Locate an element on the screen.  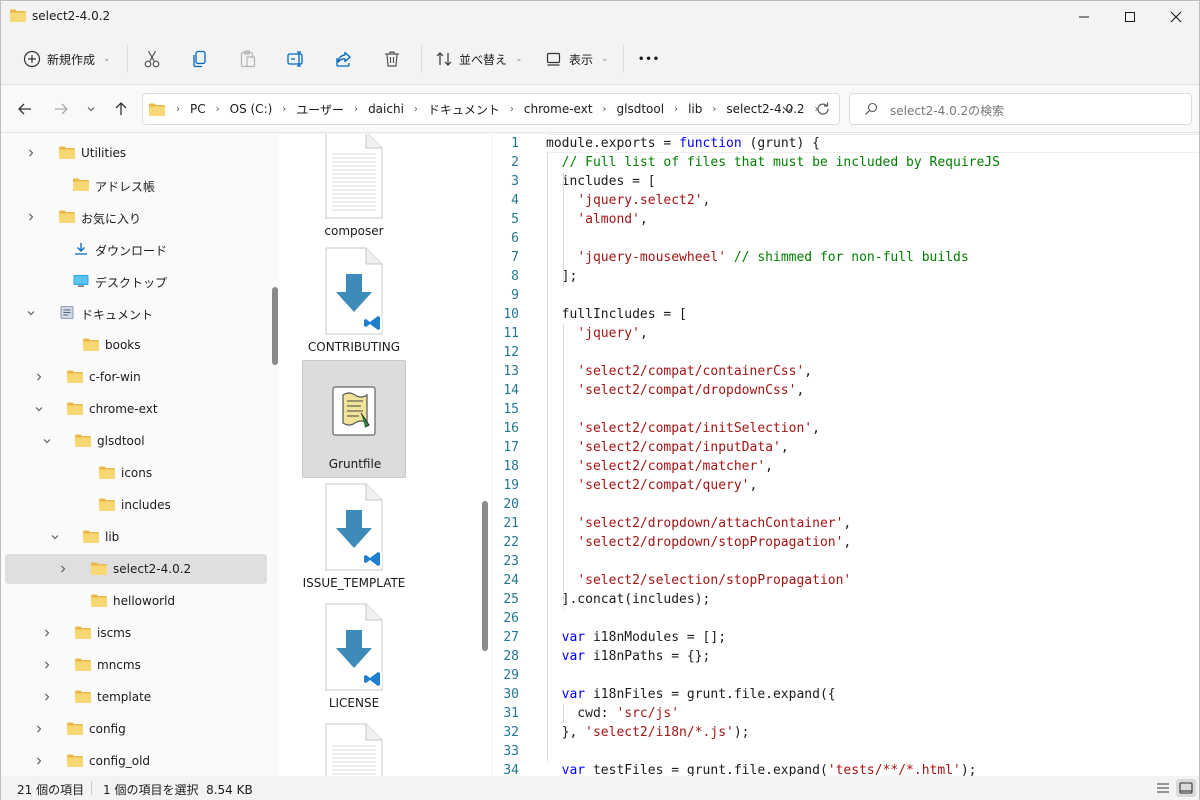
file-item-license: LICENSE is located at coordinates (354, 659).